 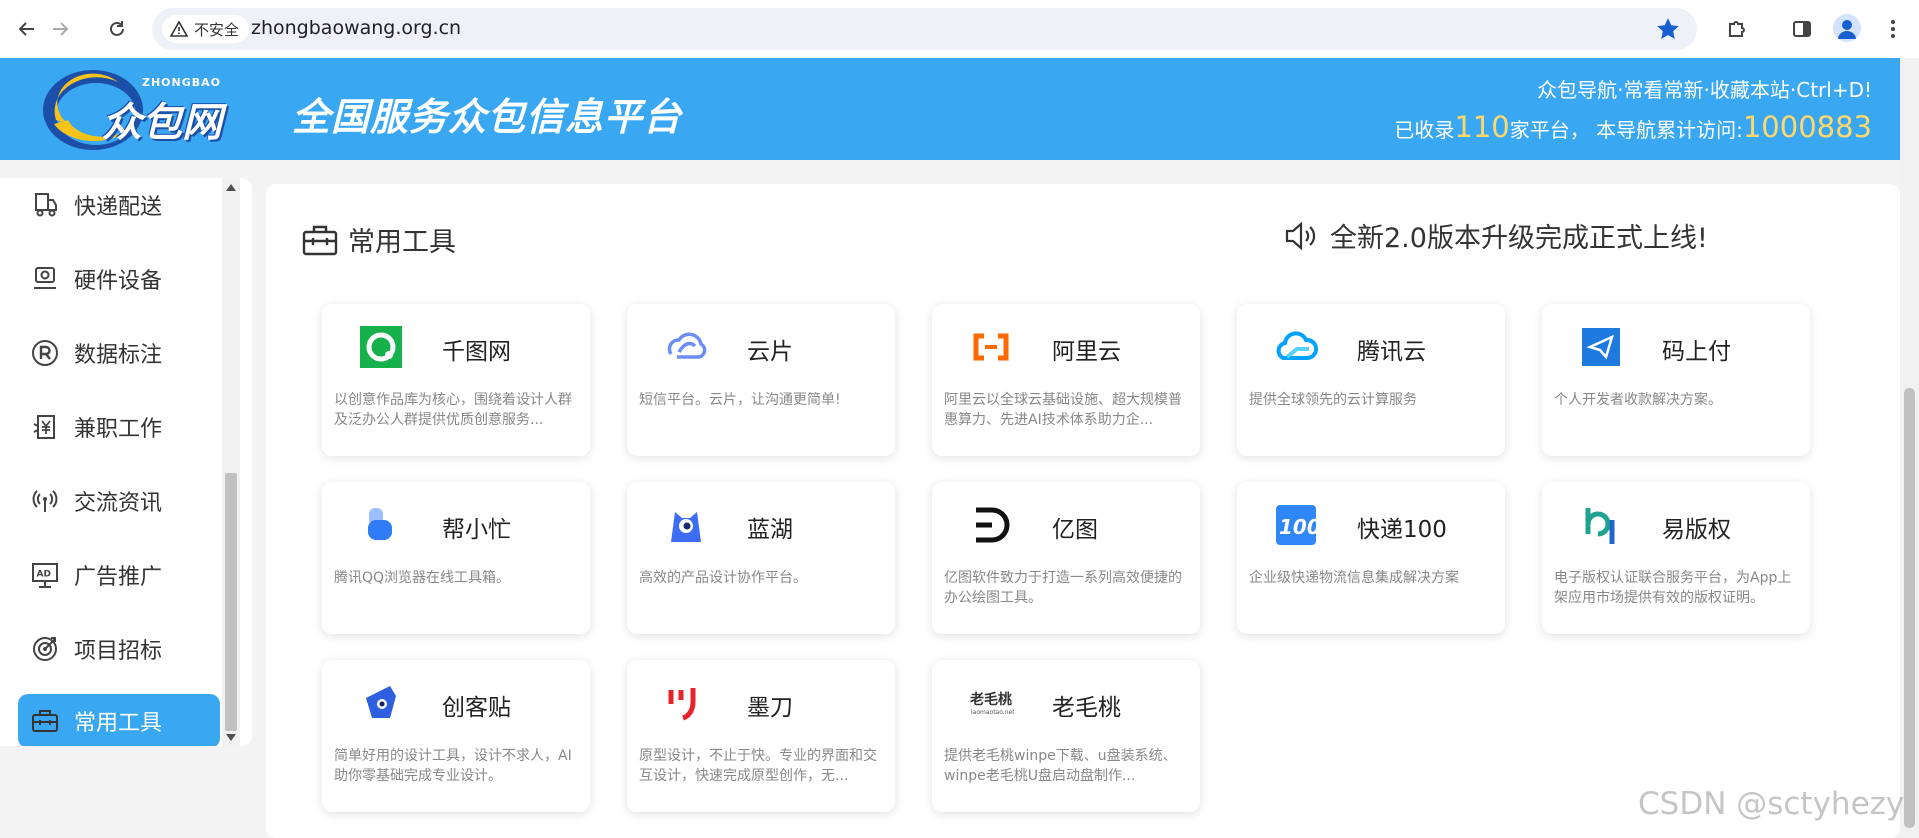 I want to click on page-scrollbar, so click(x=1909, y=448).